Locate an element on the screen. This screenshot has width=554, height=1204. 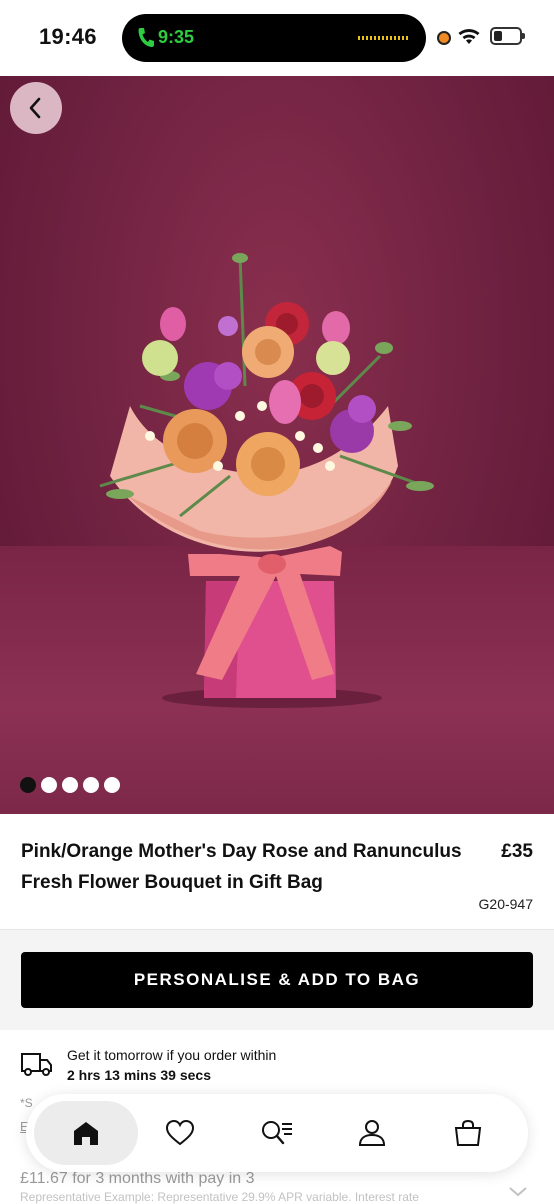
tab-account is located at coordinates (372, 1133).